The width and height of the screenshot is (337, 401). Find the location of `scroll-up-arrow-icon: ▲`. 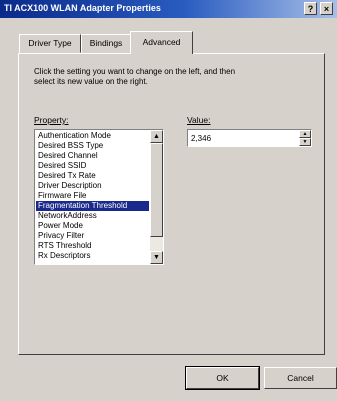

scroll-up-arrow-icon: ▲ is located at coordinates (156, 136).